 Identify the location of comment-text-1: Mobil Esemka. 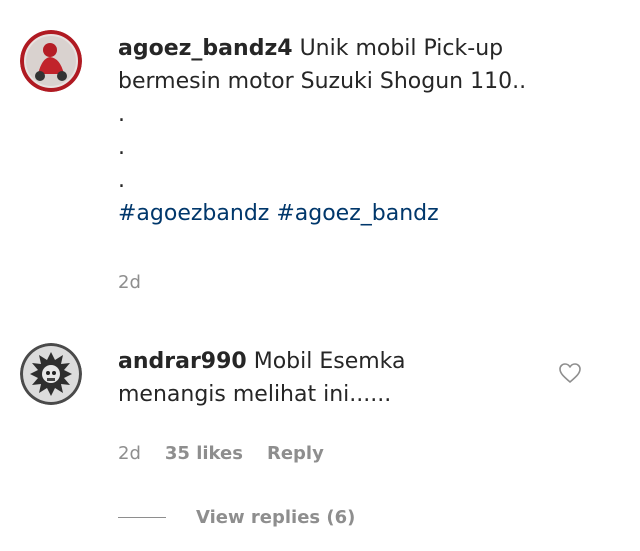
(329, 361).